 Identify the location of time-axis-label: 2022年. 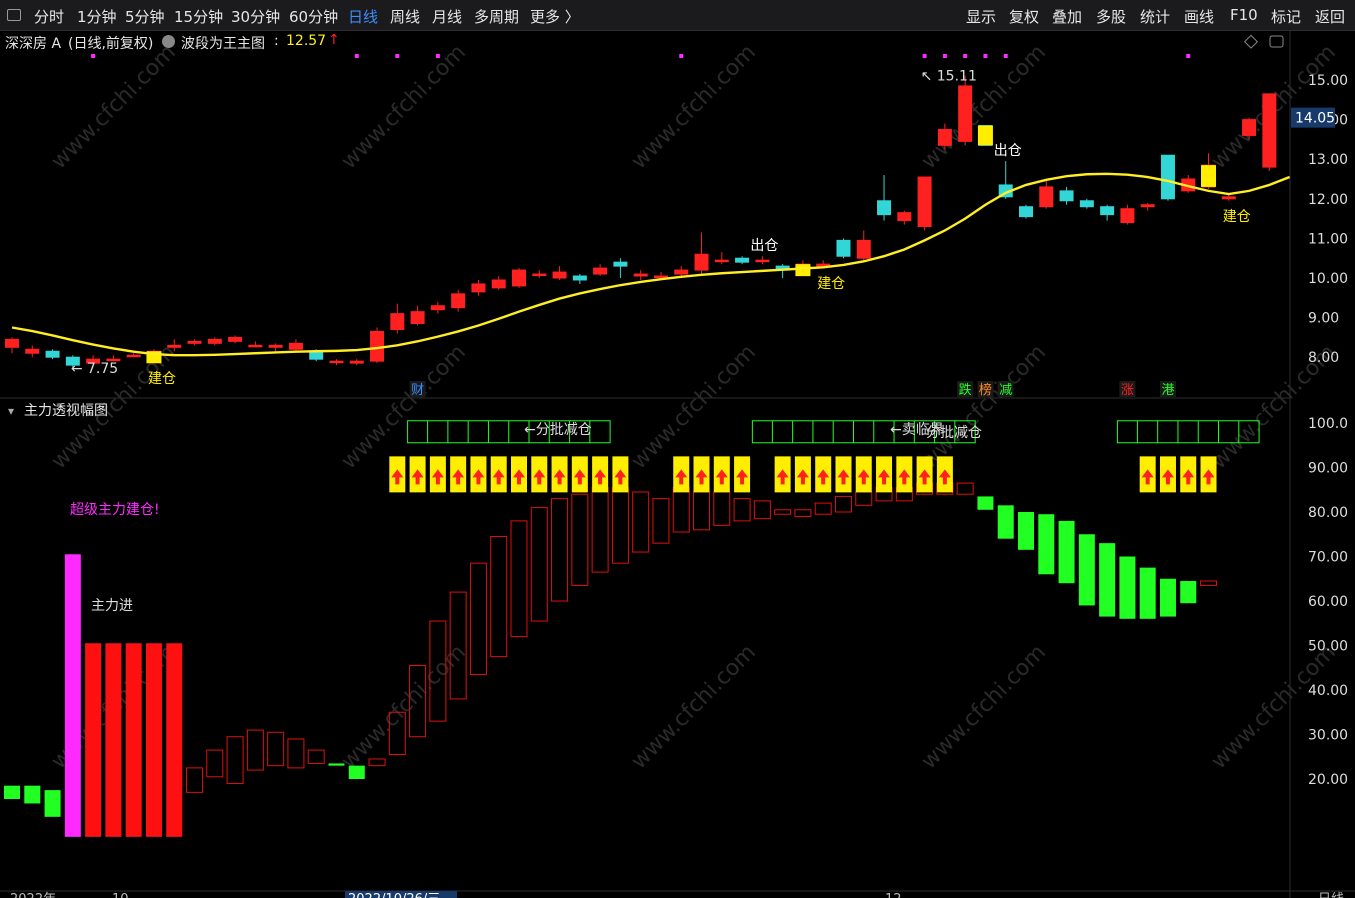
(33, 895).